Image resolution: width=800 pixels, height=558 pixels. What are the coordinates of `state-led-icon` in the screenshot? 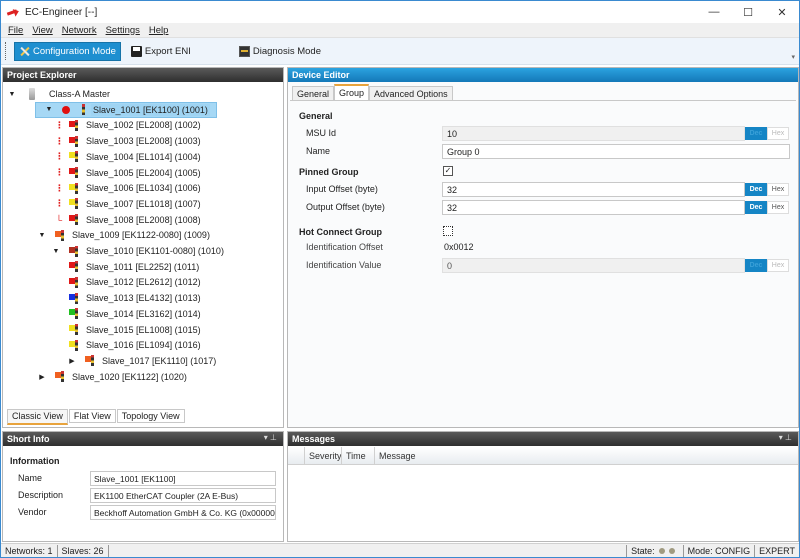 It's located at (661, 551).